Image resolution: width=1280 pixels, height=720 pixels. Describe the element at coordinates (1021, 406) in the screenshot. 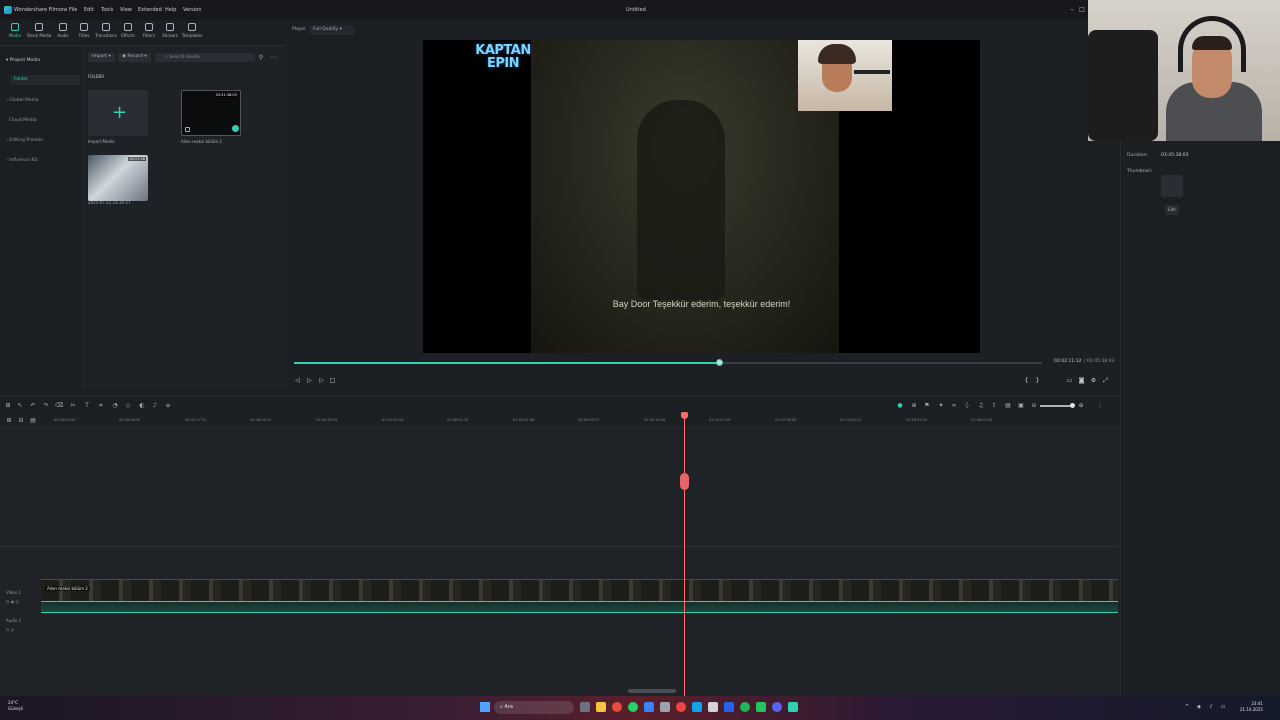

I see `fit-icon: ▣` at that location.